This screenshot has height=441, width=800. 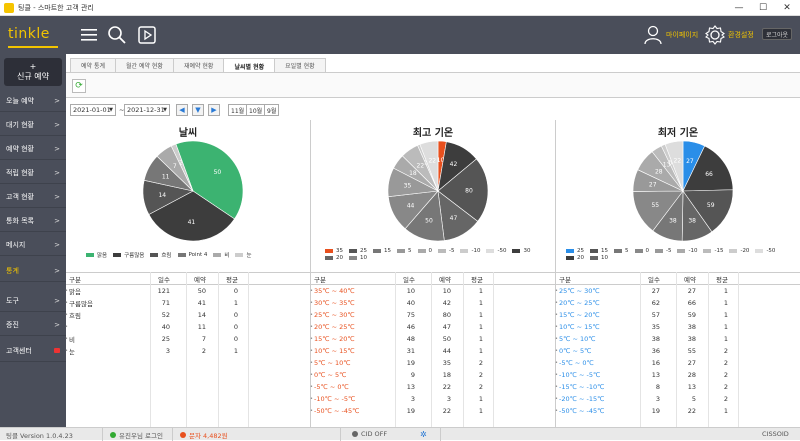 What do you see at coordinates (653, 35) in the screenshot?
I see `user-icon` at bounding box center [653, 35].